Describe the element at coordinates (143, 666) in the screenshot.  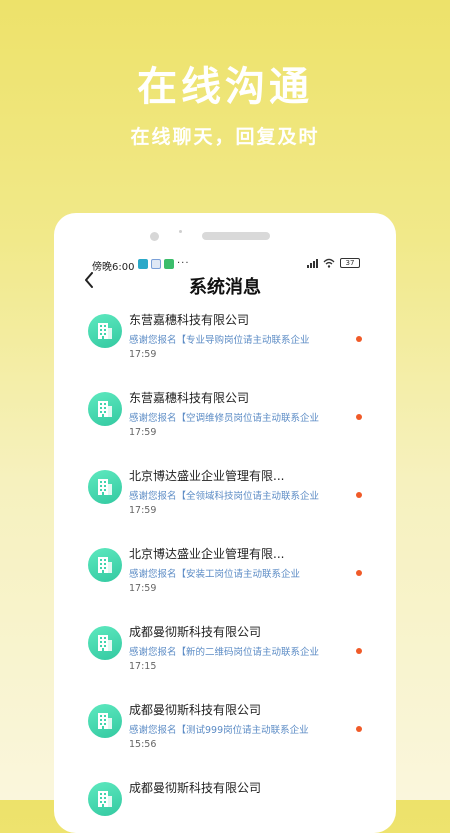
I see `message-time: 17:15` at that location.